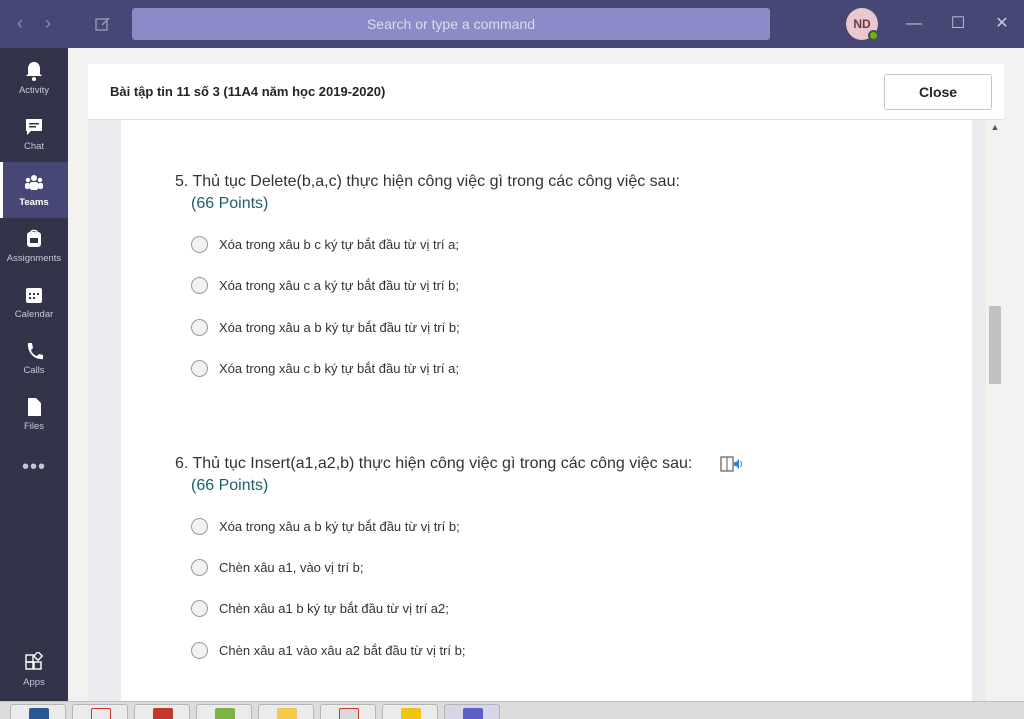 The image size is (1024, 719). I want to click on rail-item-chat: Chat, so click(34, 134).